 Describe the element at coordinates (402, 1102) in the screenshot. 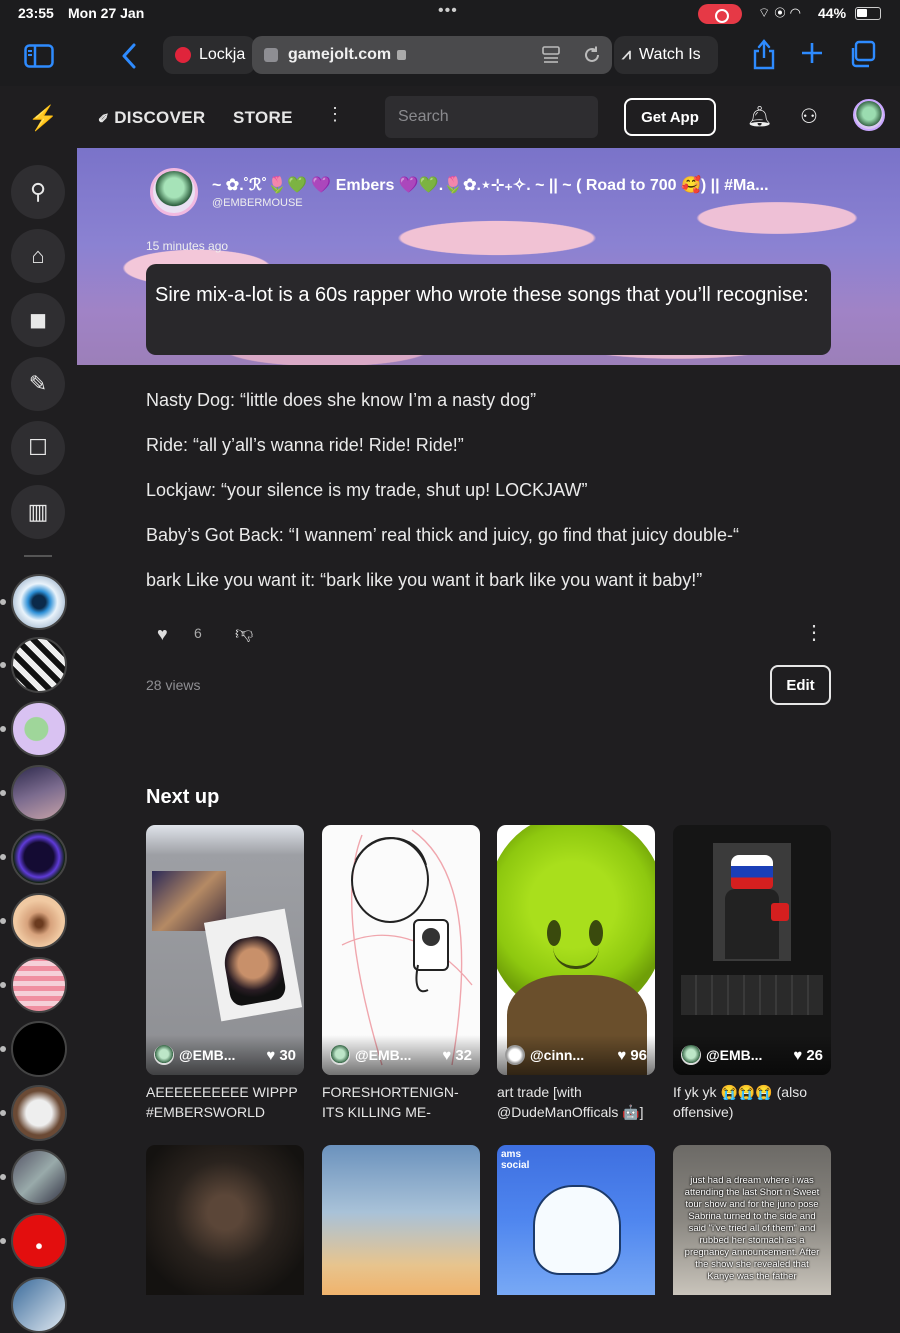

I see `card-caption: FORESHORTENIGN- ITS KILLING ME-` at that location.